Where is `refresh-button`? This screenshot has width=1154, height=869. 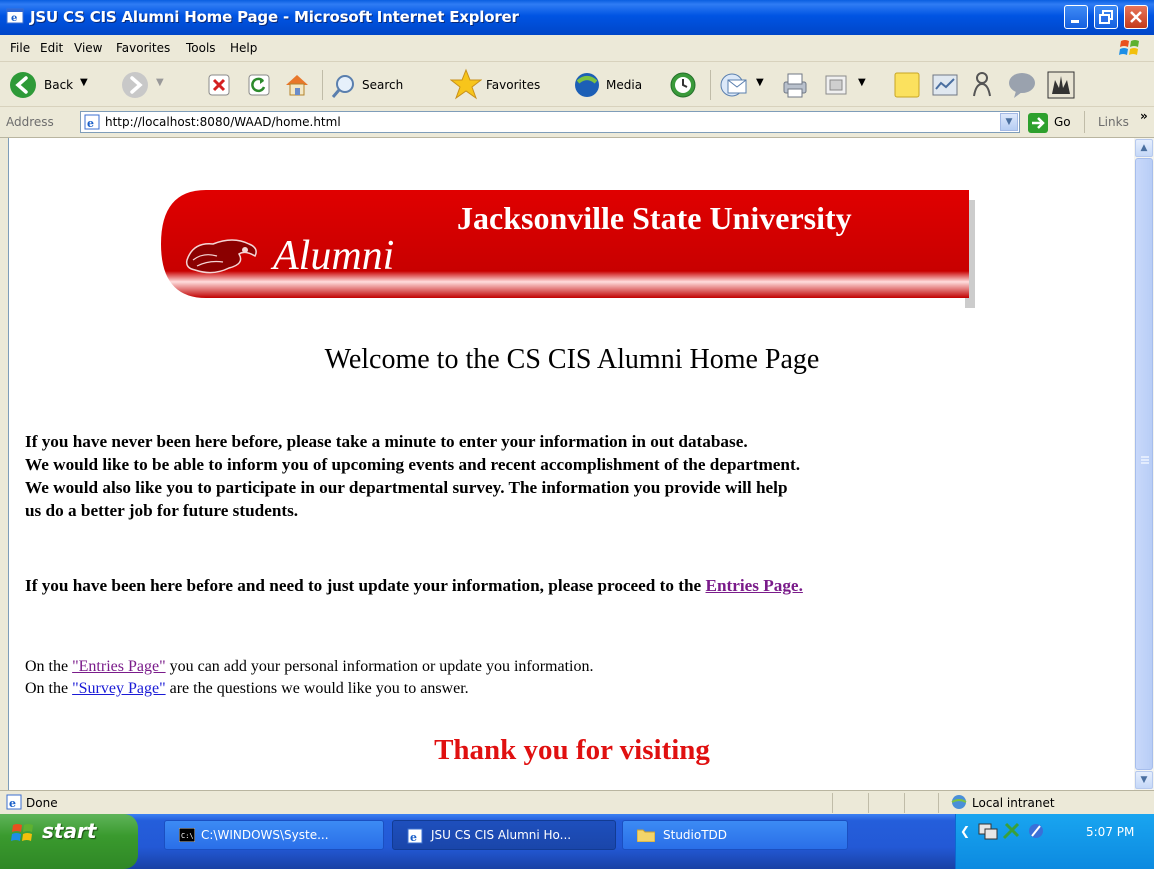
refresh-button is located at coordinates (259, 85).